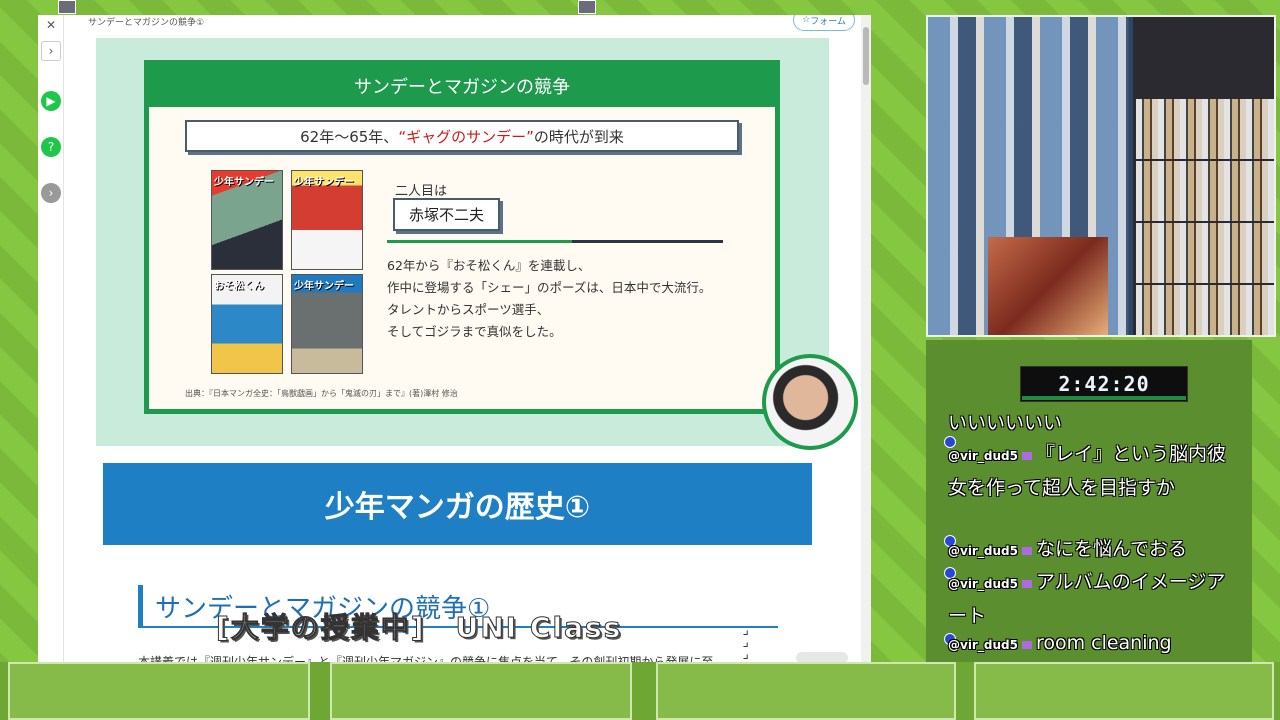 This screenshot has height=720, width=1280. I want to click on close-icon: ✕, so click(51, 25).